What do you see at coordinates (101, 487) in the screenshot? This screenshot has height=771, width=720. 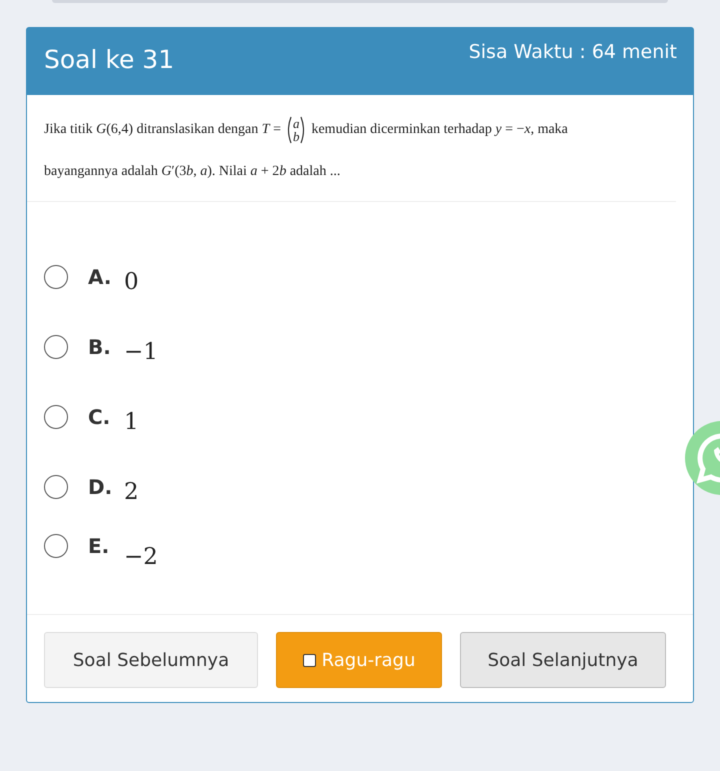 I see `option-letter: D.` at bounding box center [101, 487].